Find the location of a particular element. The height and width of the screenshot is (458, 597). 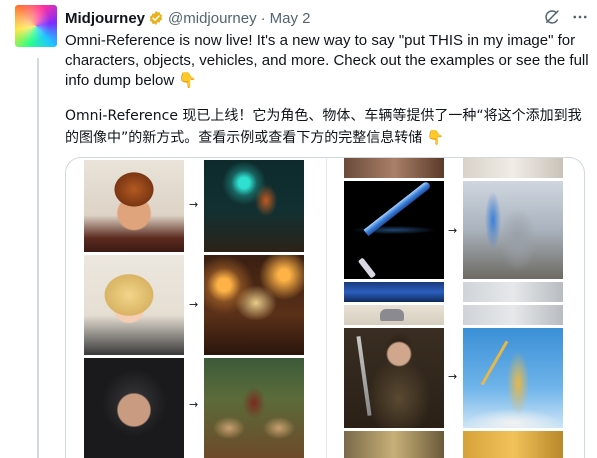

result-photo-cropped-bottom is located at coordinates (513, 444).